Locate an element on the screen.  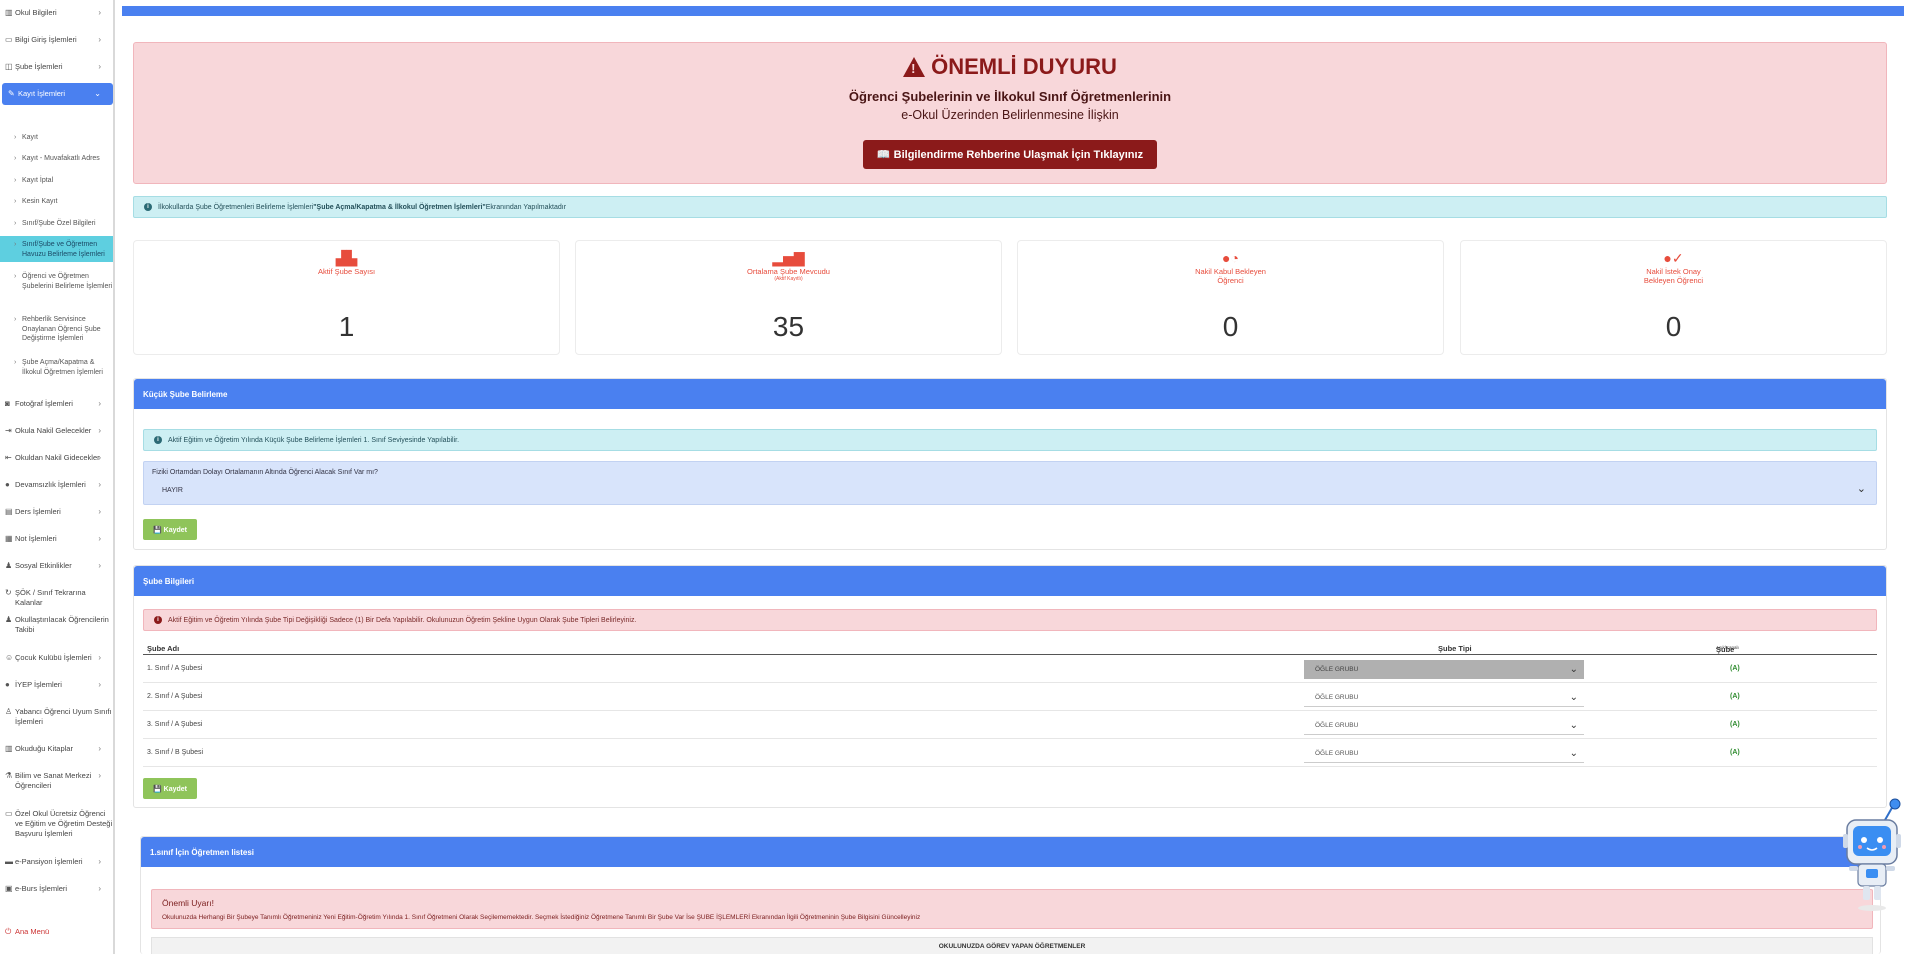
sidebar-item-okul-bilgileri: ▥ Okul Bilgileri › is located at coordinates (56, 13).